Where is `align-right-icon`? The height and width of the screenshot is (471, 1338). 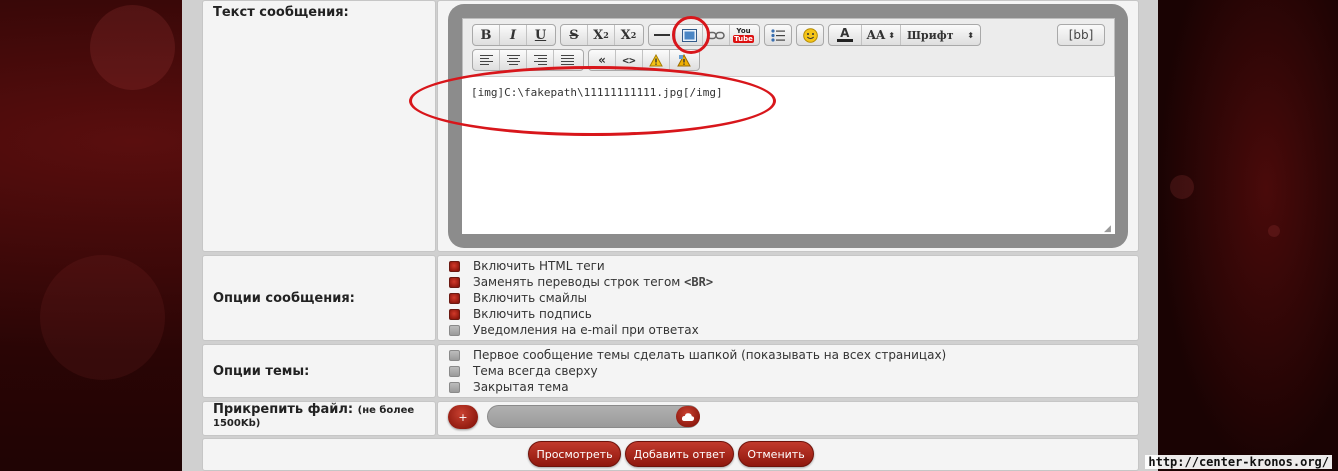 align-right-icon is located at coordinates (540, 60).